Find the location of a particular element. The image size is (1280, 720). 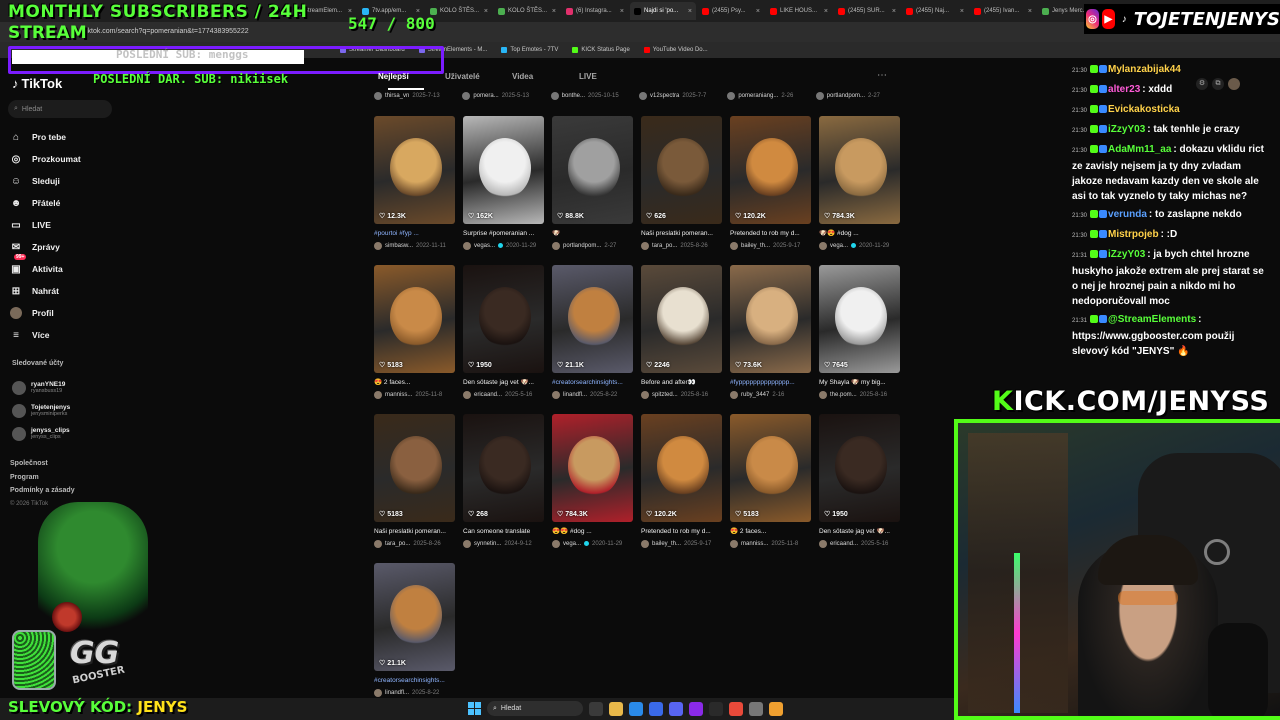

chat-username: @StreamElements is located at coordinates (1152, 319).